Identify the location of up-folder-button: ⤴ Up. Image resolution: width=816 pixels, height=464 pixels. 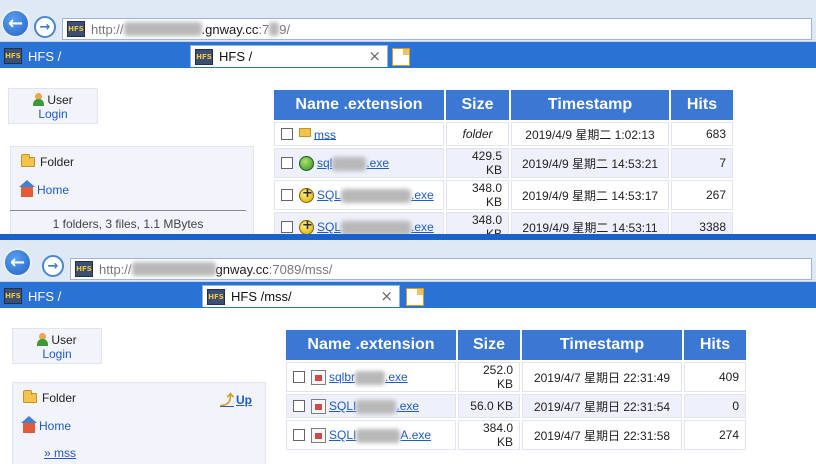
(236, 400).